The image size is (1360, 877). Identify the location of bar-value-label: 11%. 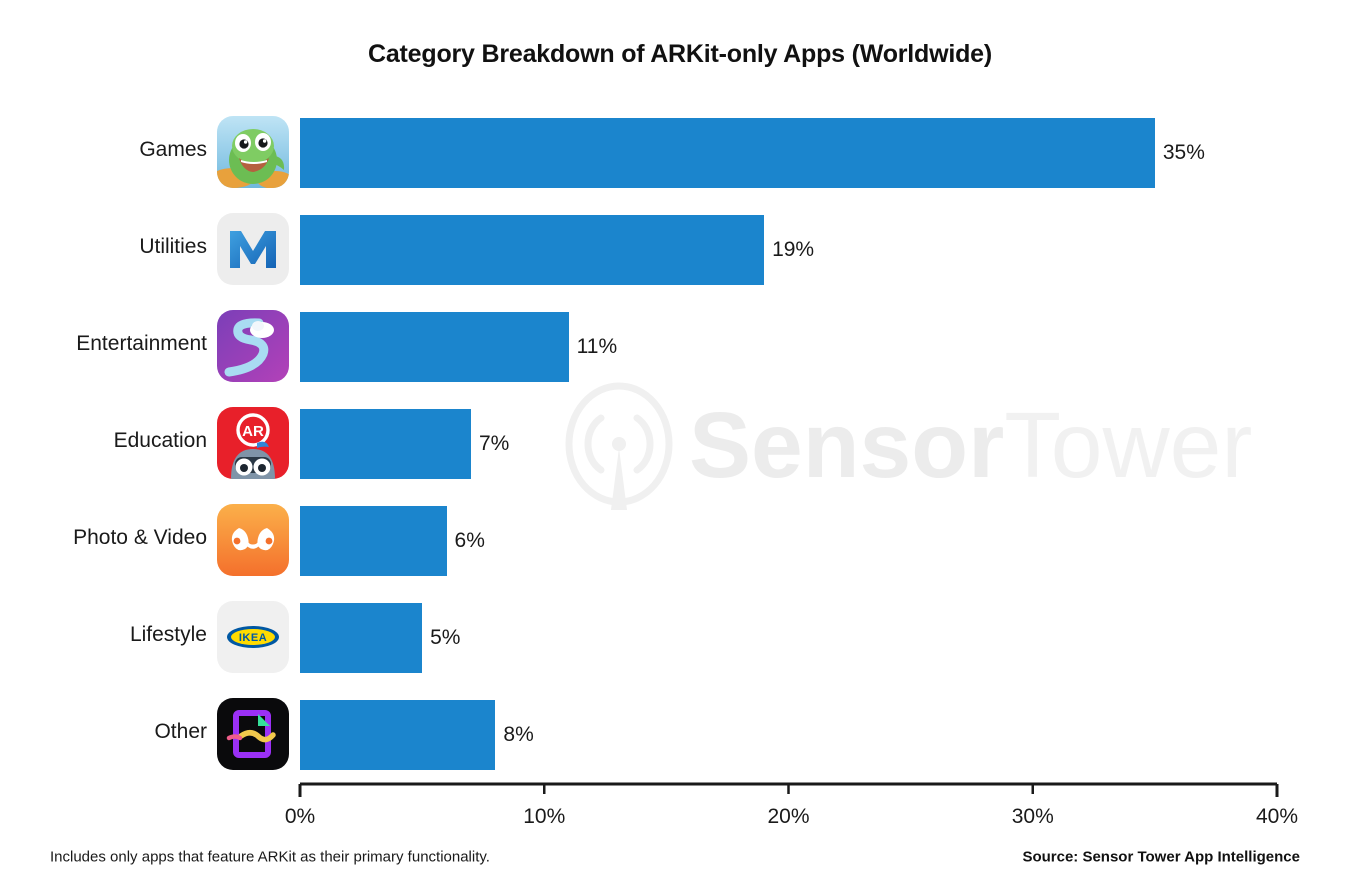
(597, 346).